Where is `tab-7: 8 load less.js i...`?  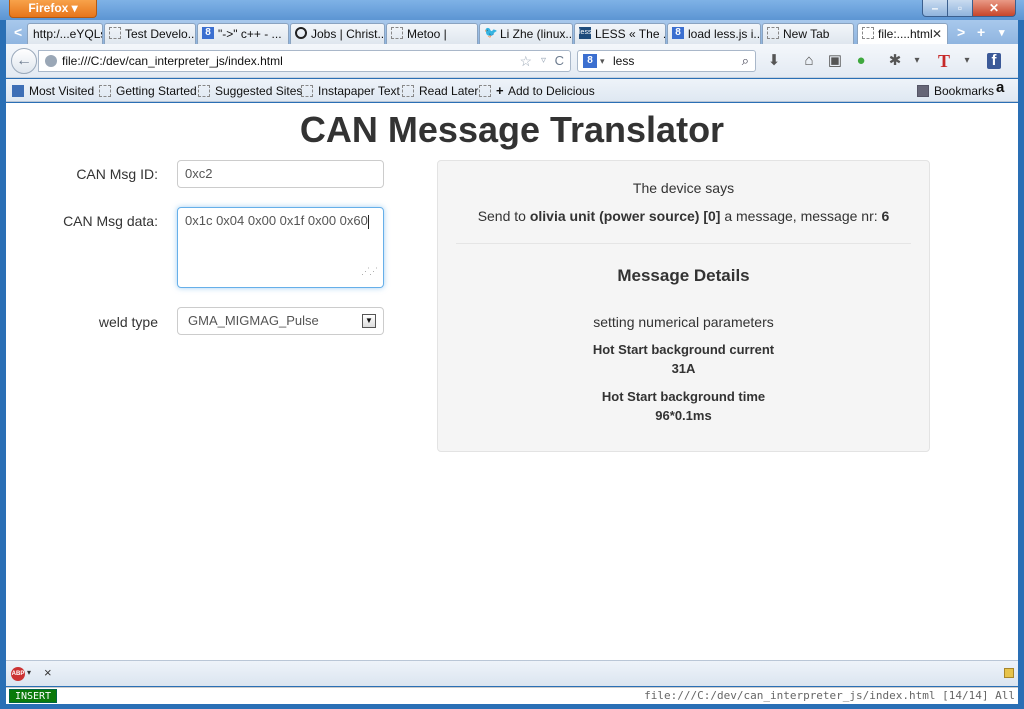
tab-7: 8 load less.js i... is located at coordinates (714, 33).